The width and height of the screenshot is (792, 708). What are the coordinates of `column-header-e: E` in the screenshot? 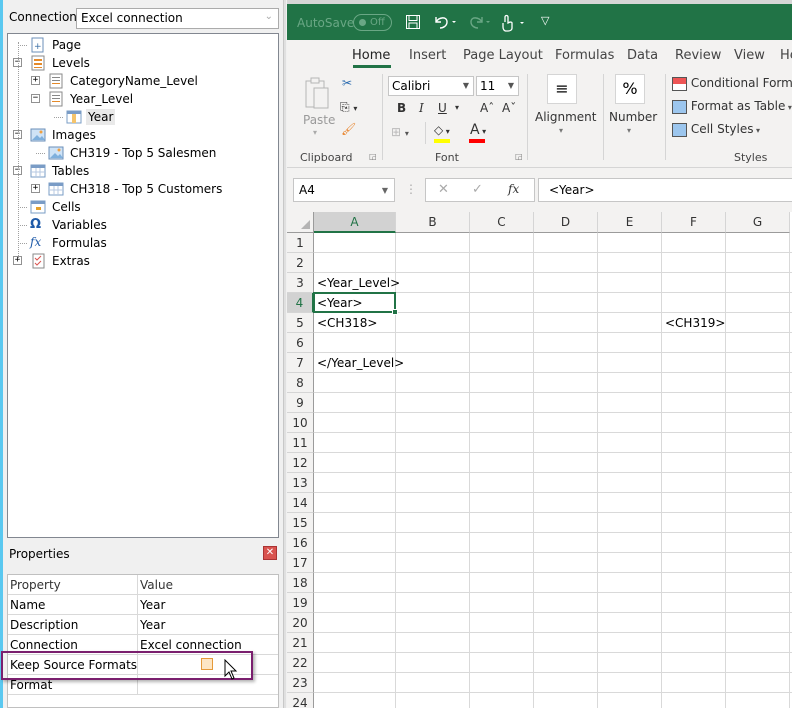 It's located at (630, 222).